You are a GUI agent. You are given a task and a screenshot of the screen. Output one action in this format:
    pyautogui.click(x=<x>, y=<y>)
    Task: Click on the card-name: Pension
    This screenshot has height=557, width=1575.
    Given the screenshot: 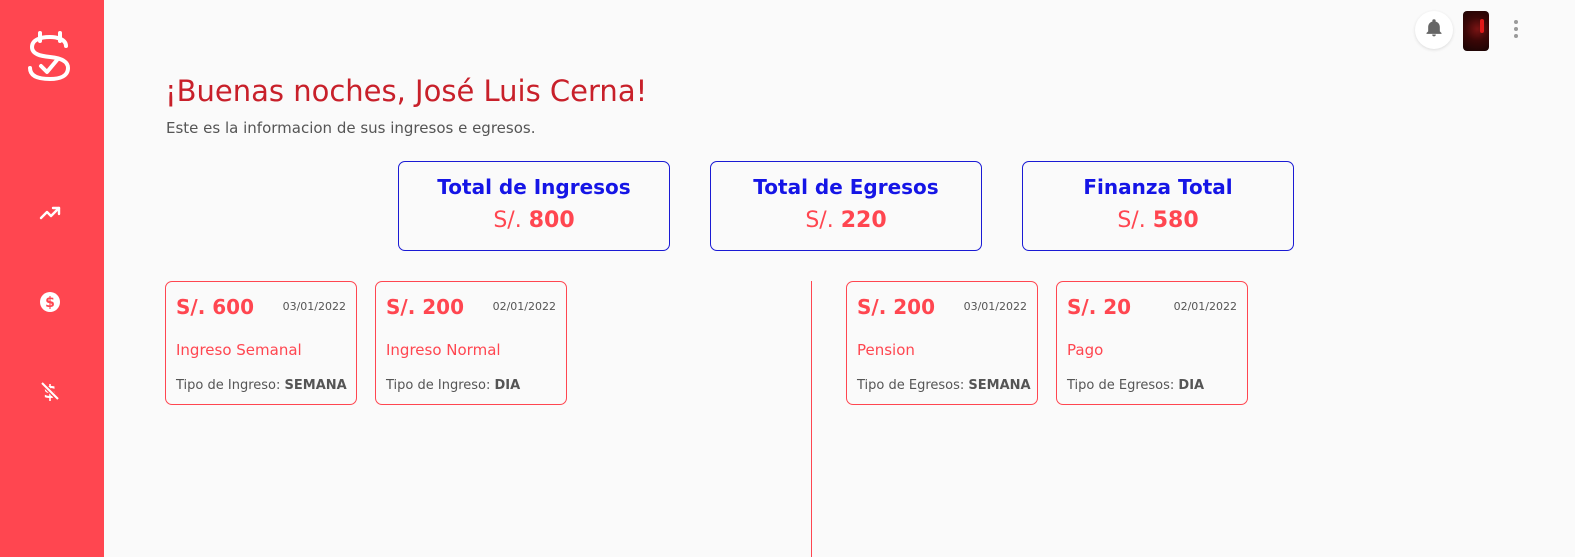 What is the action you would take?
    pyautogui.click(x=886, y=350)
    